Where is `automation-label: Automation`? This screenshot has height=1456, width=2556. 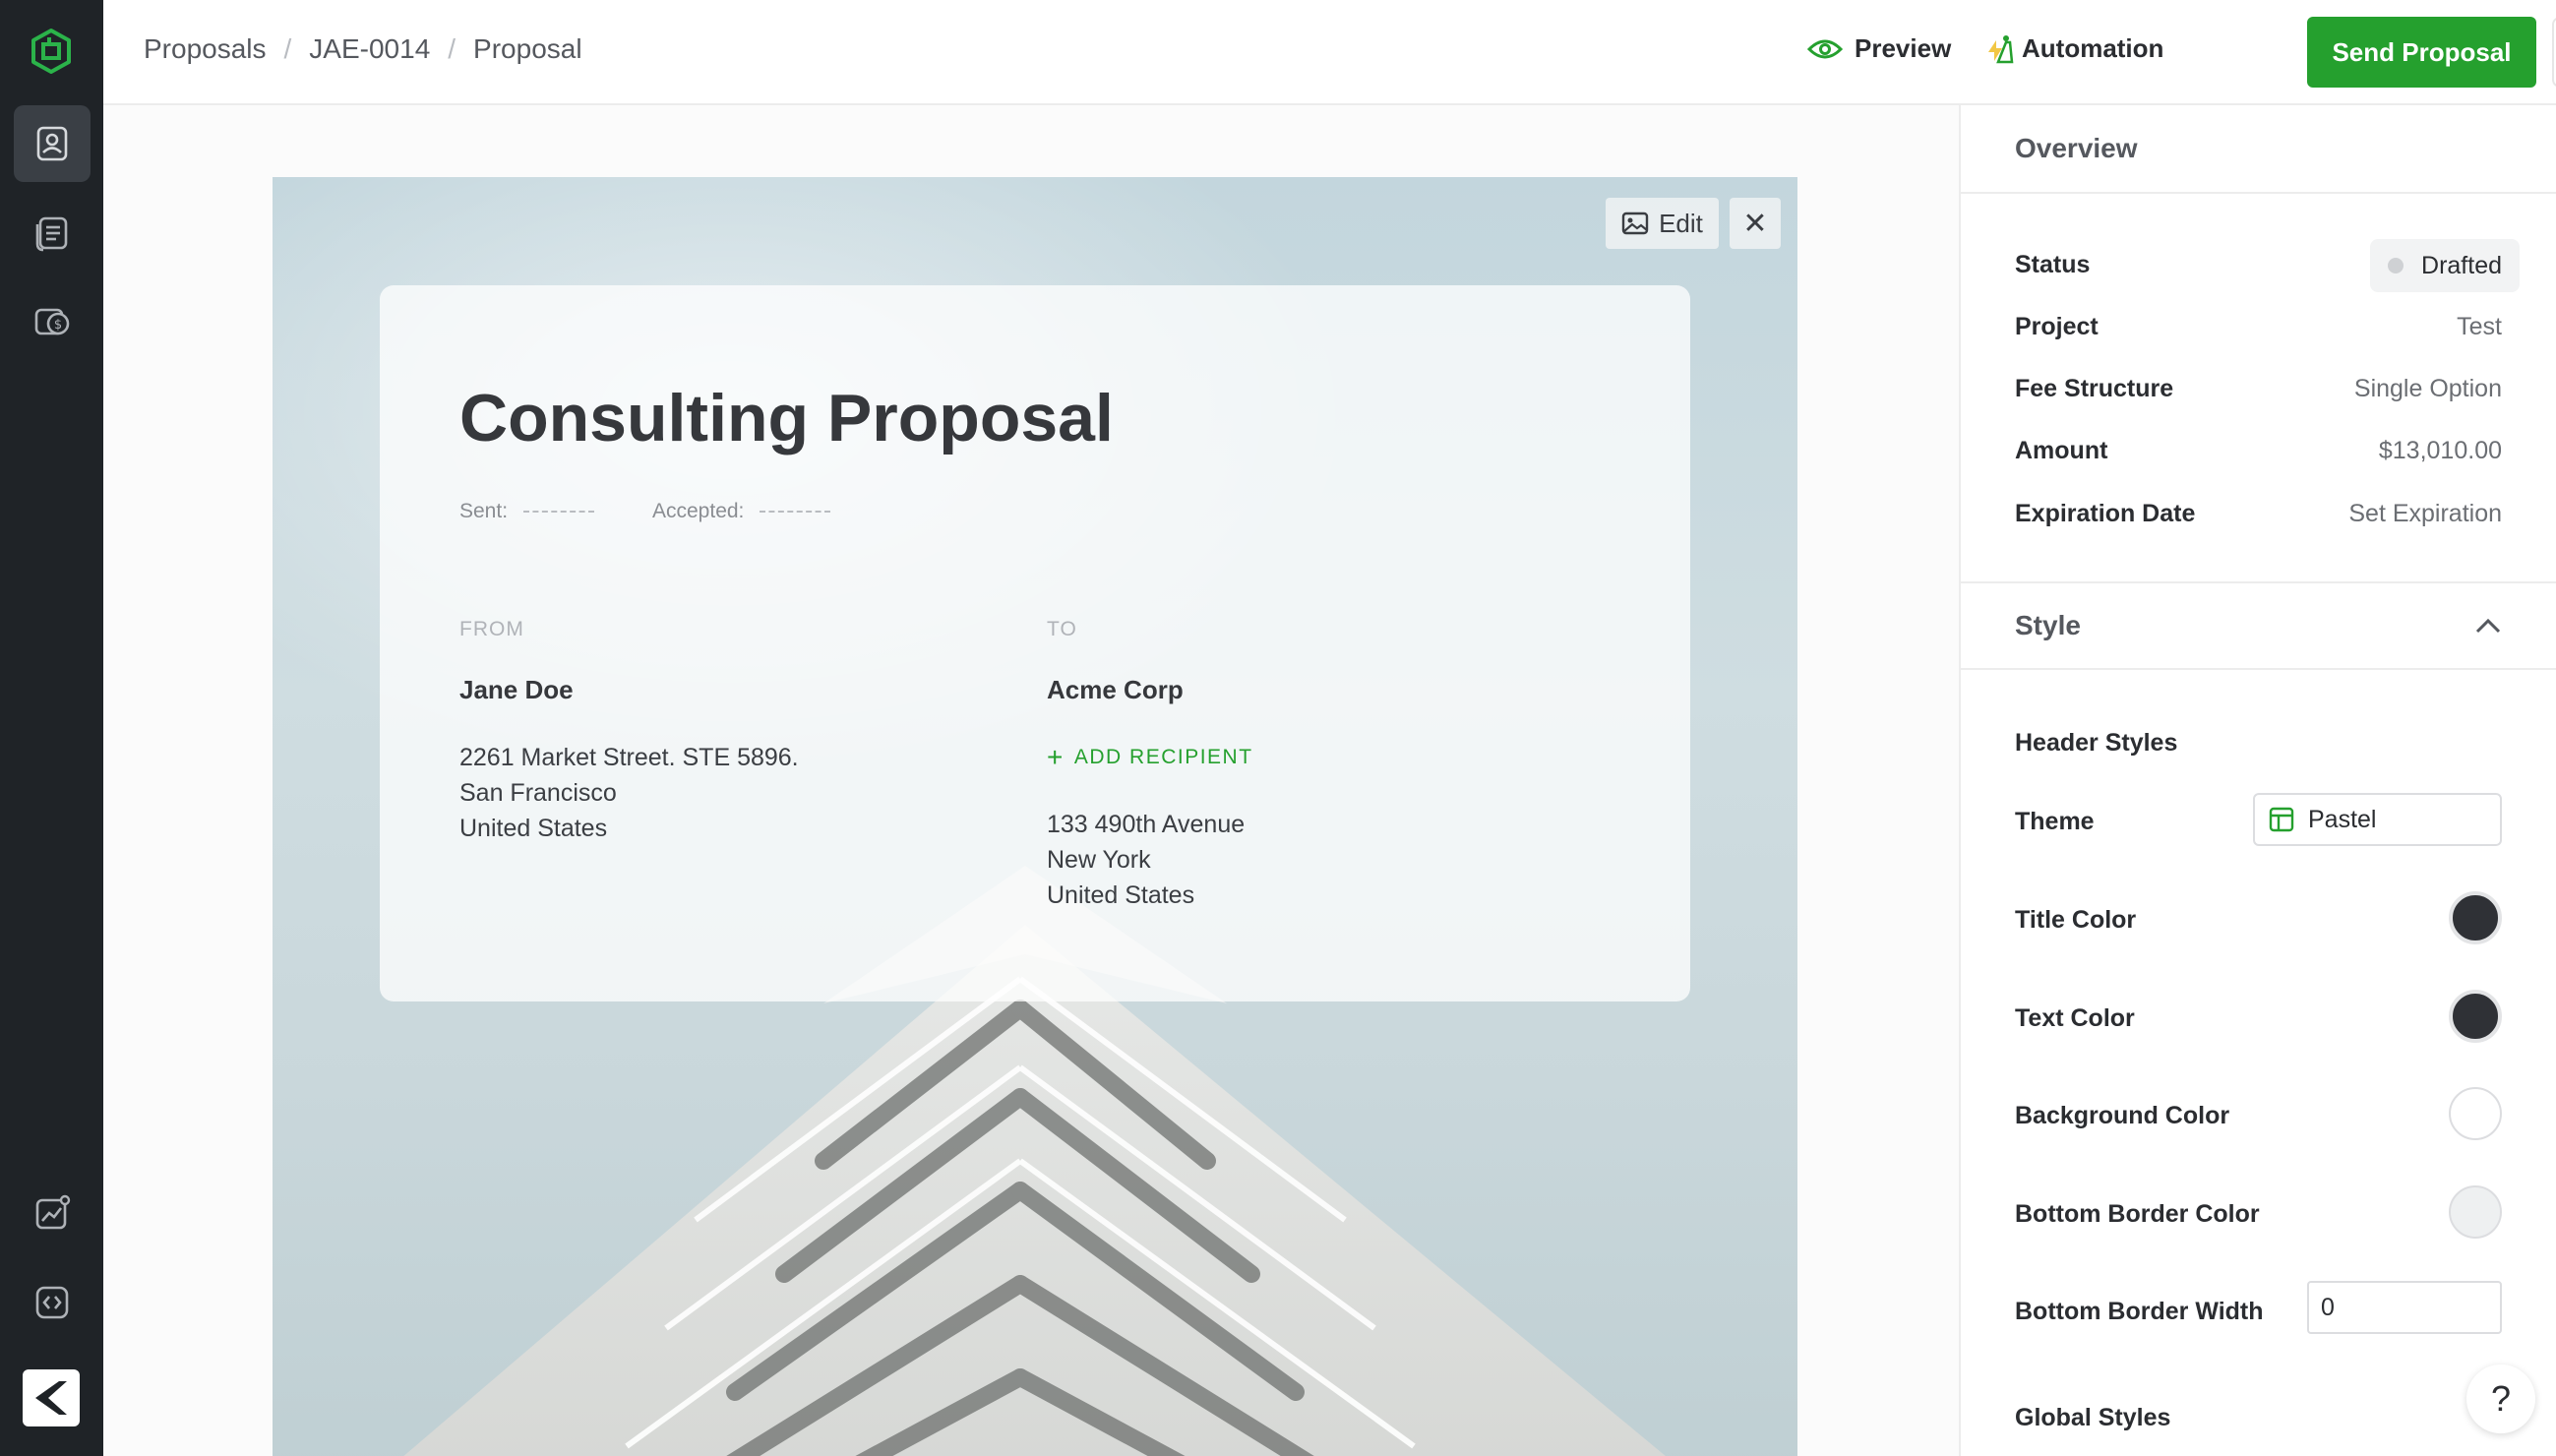 automation-label: Automation is located at coordinates (2093, 48).